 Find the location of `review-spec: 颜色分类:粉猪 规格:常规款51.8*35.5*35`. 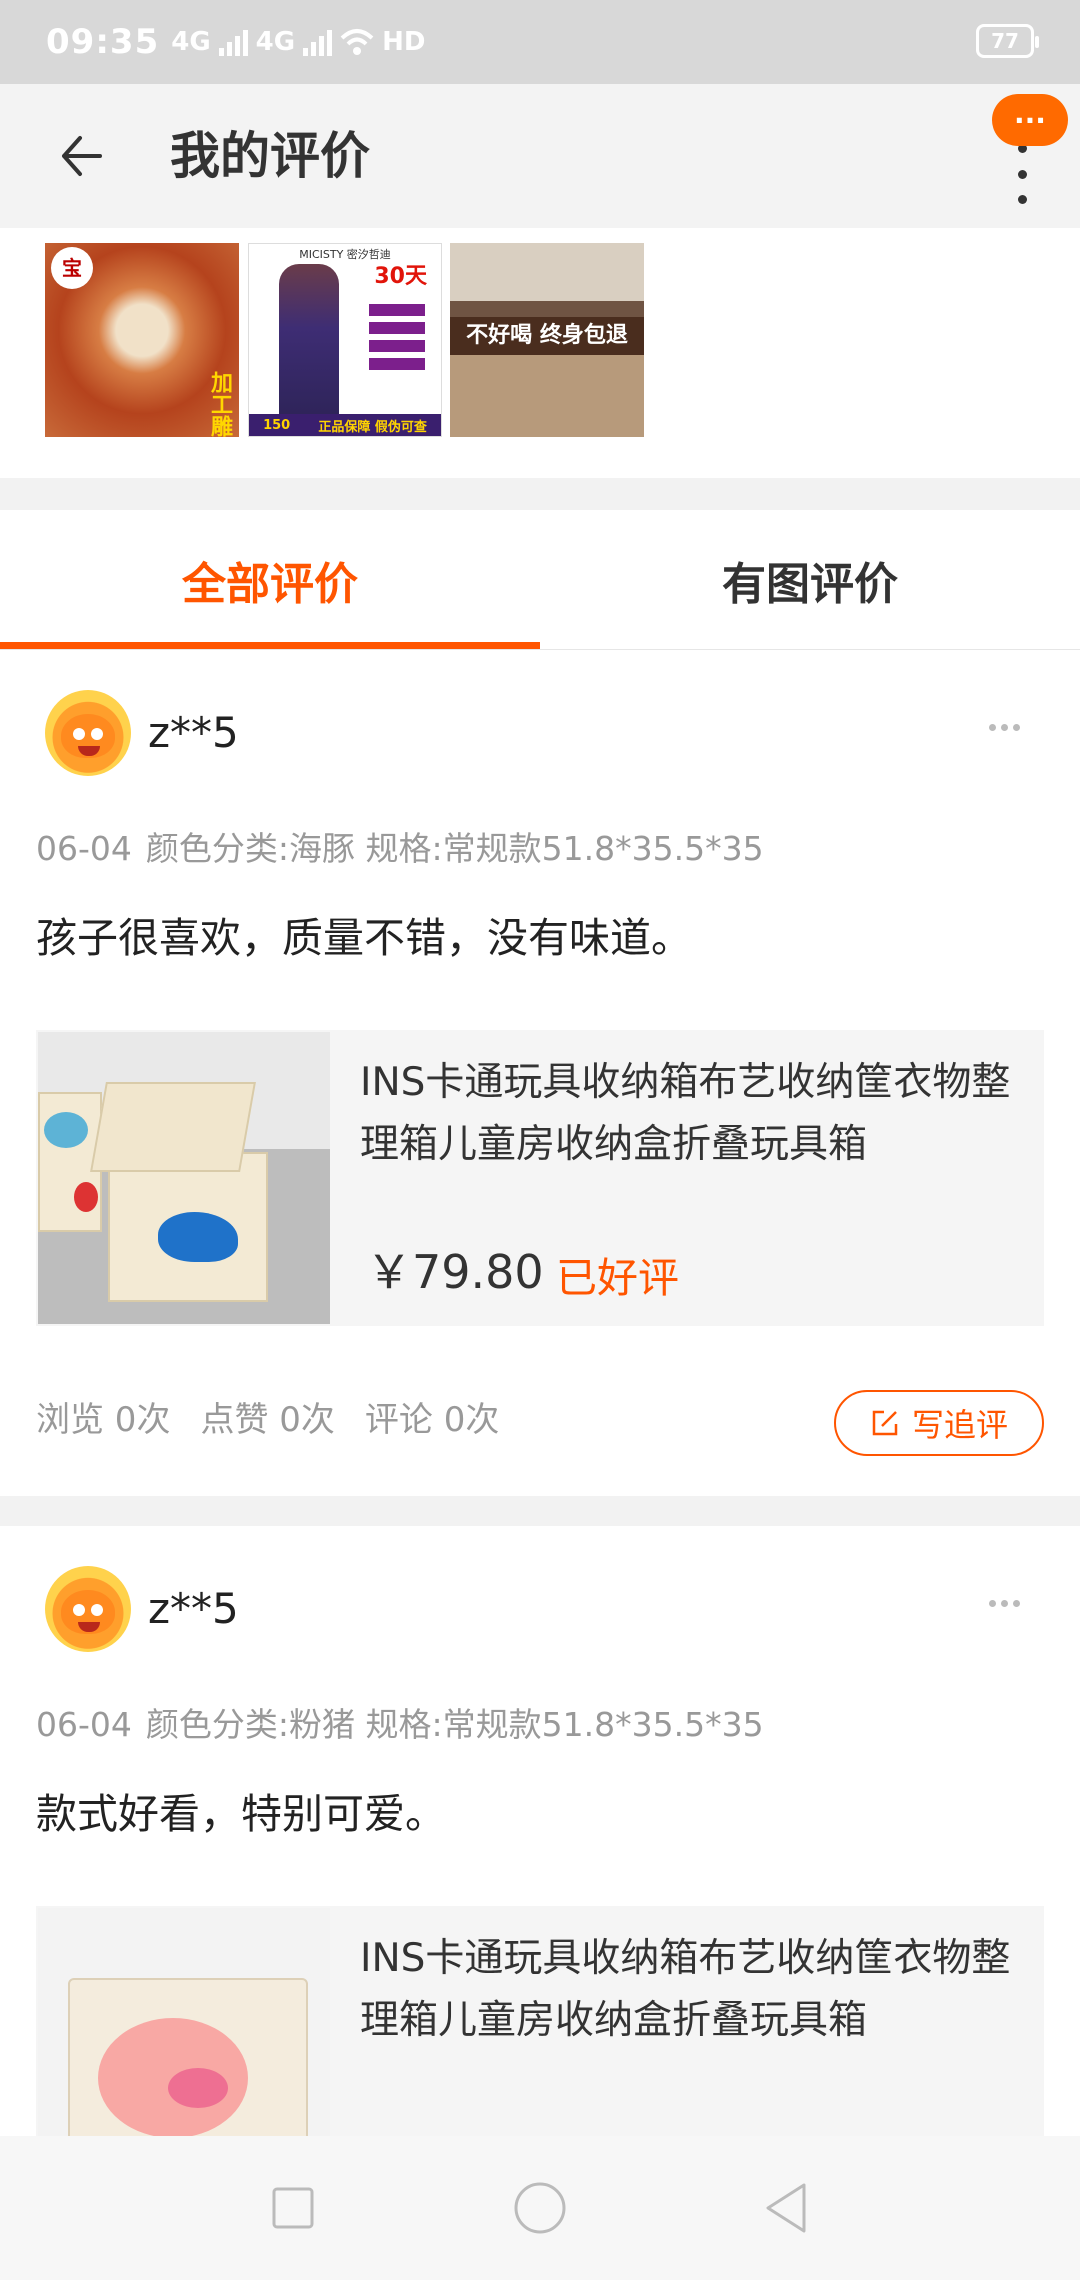

review-spec: 颜色分类:粉猪 规格:常规款51.8*35.5*35 is located at coordinates (454, 1724).